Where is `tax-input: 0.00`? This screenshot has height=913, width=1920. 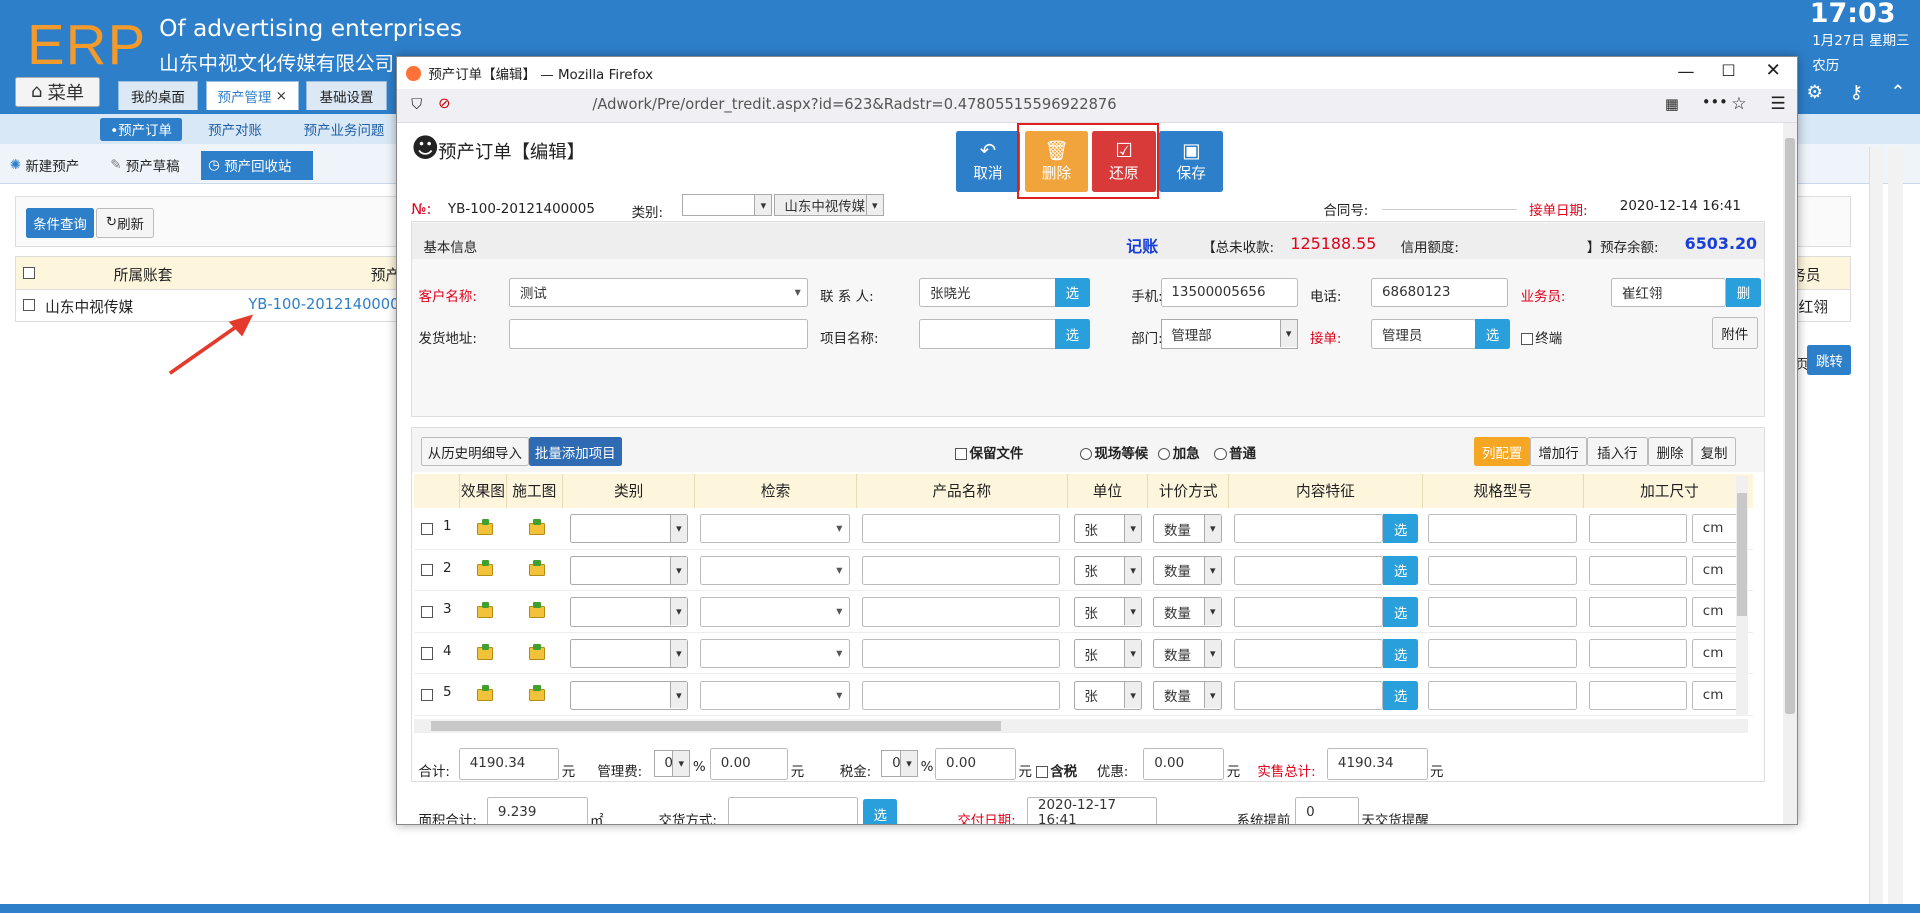
tax-input: 0.00 is located at coordinates (976, 763).